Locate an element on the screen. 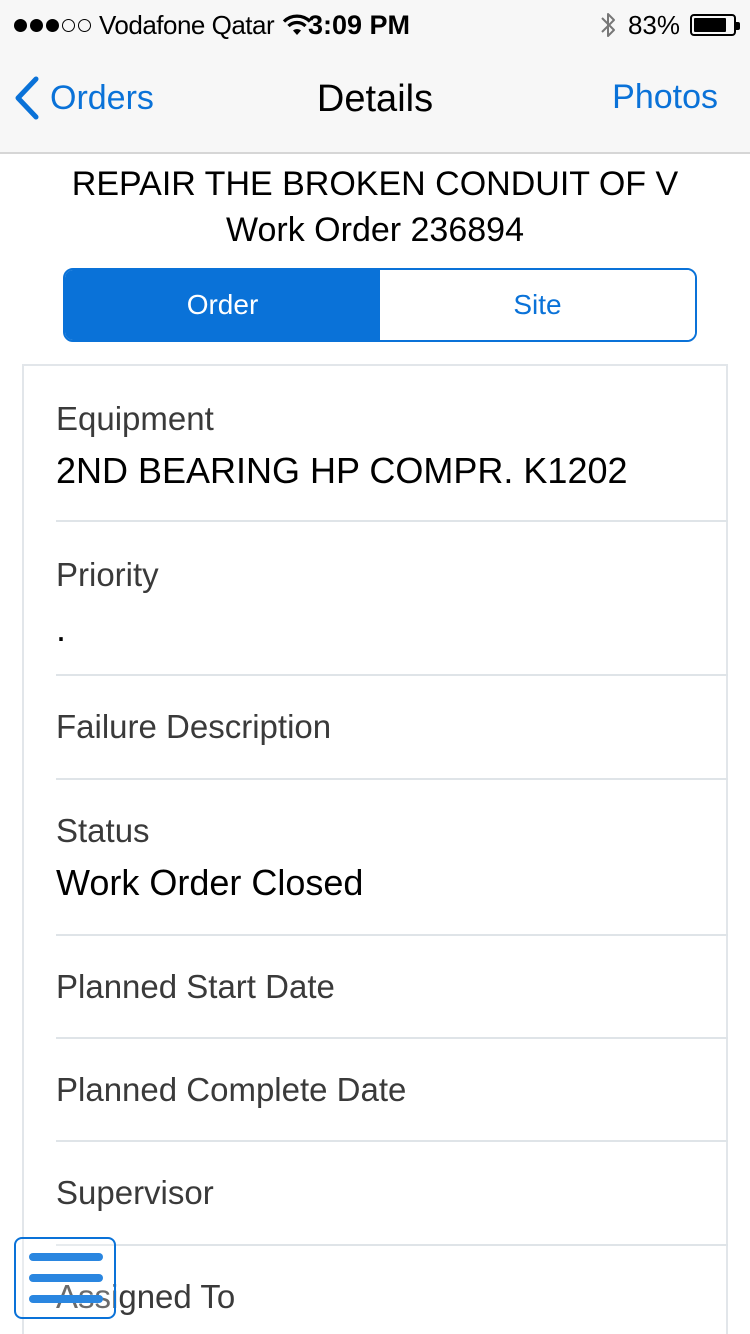  field-row-equipment: Equipment 2ND BEARING HP COMPR. K1202 is located at coordinates (392, 444).